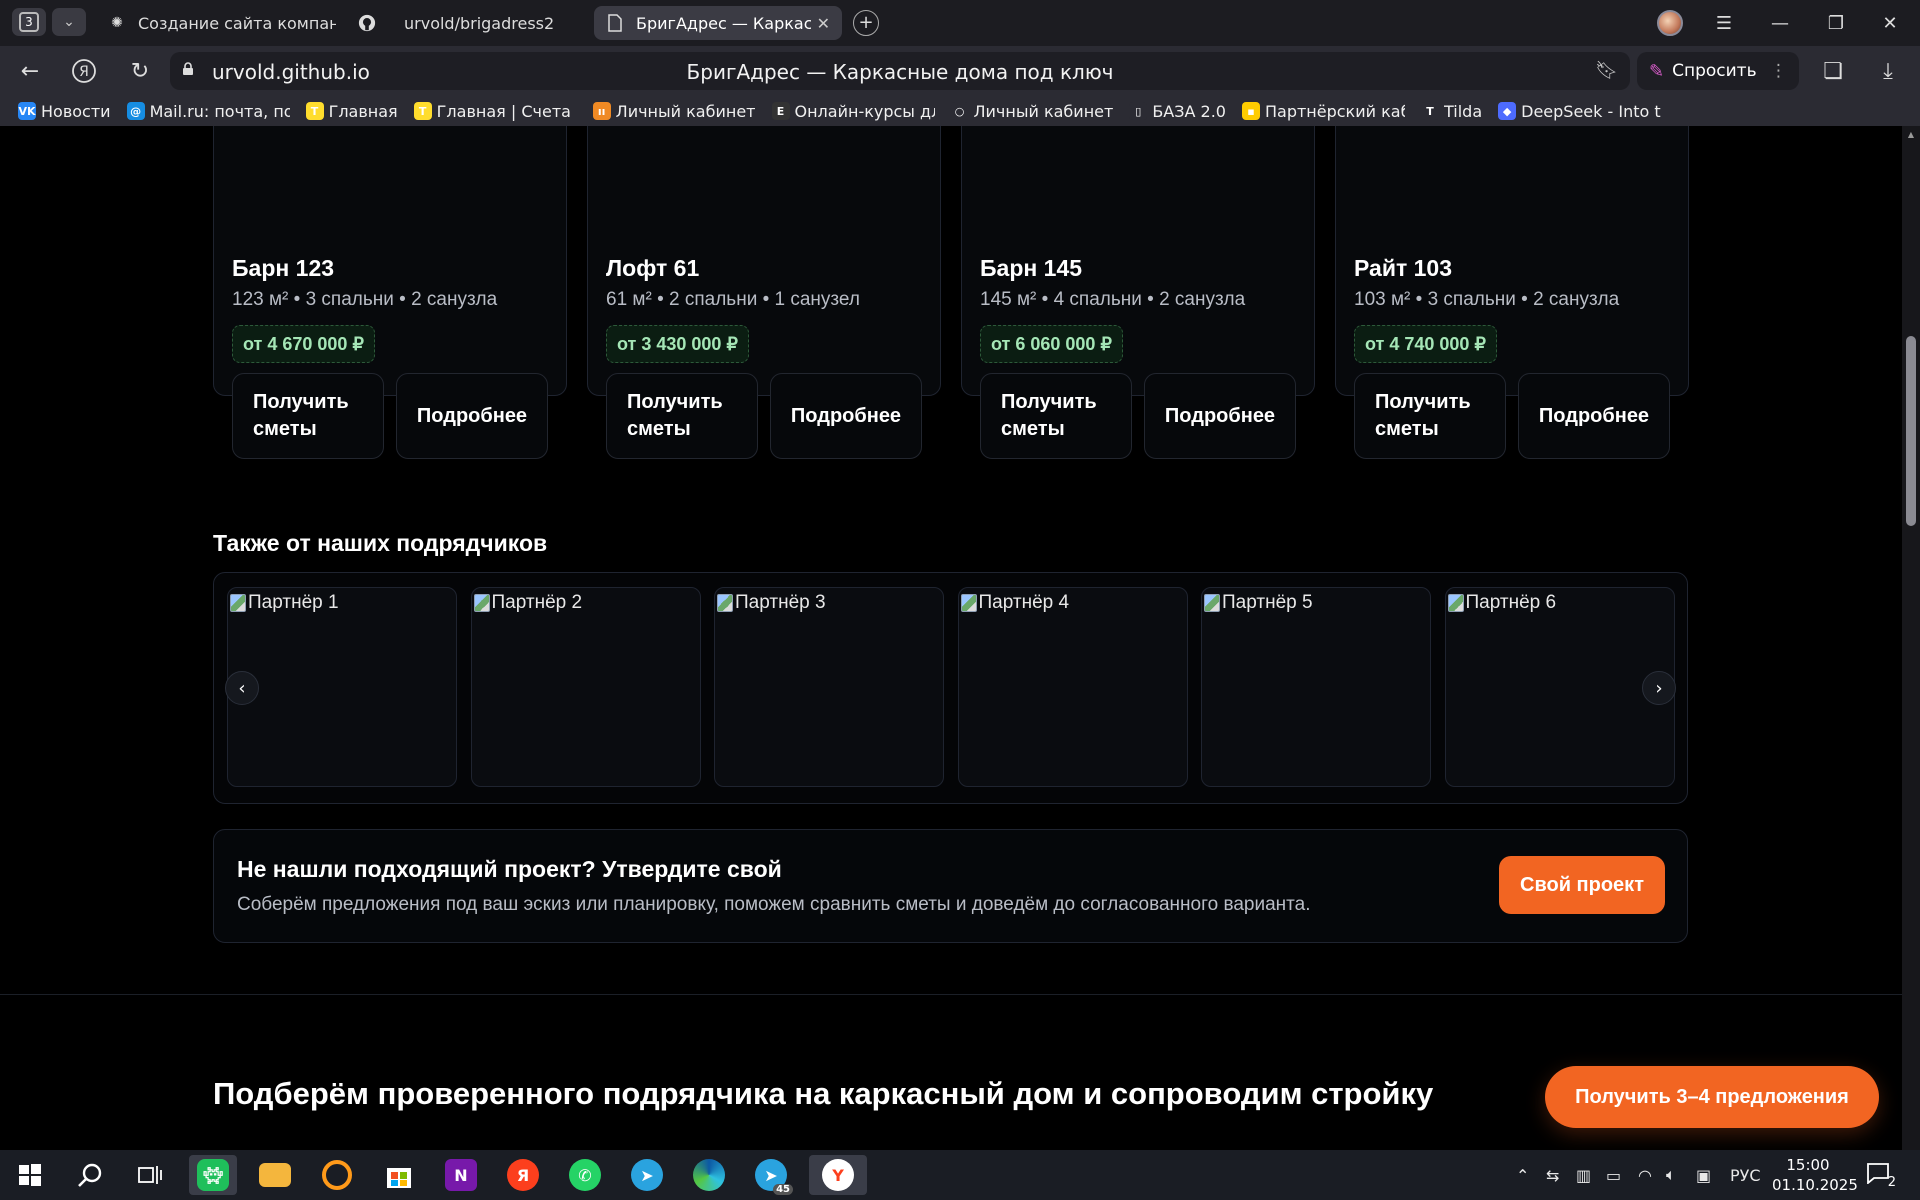 This screenshot has height=1200, width=1920. Describe the element at coordinates (90, 1175) in the screenshot. I see `search-icon` at that location.